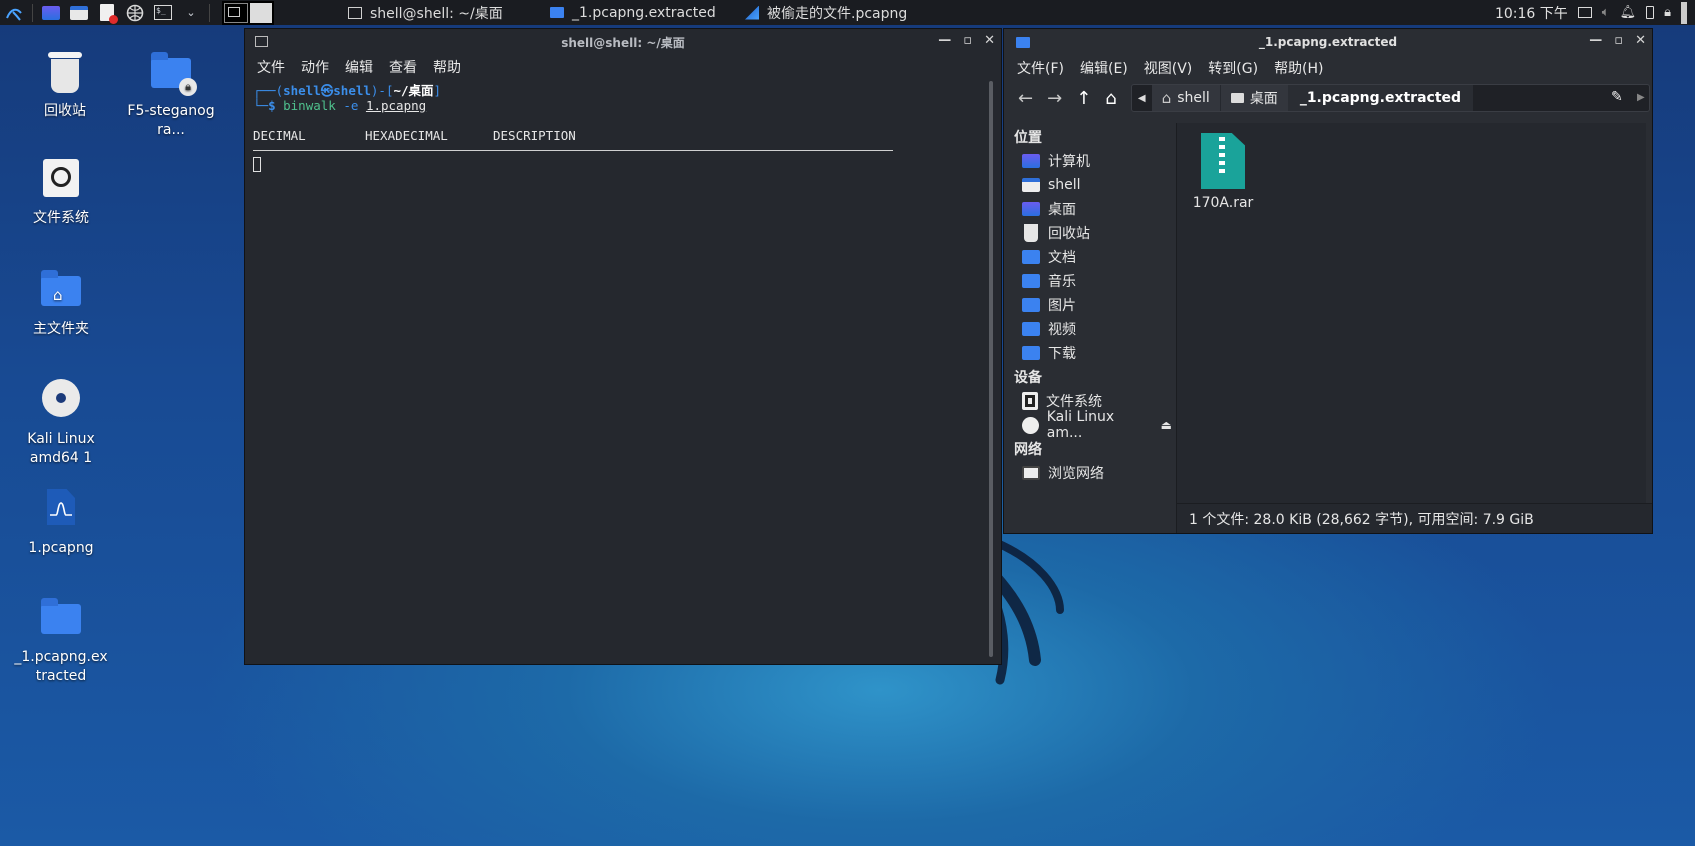  Describe the element at coordinates (1606, 12) in the screenshot. I see `volume-icon: 🔈︎` at that location.